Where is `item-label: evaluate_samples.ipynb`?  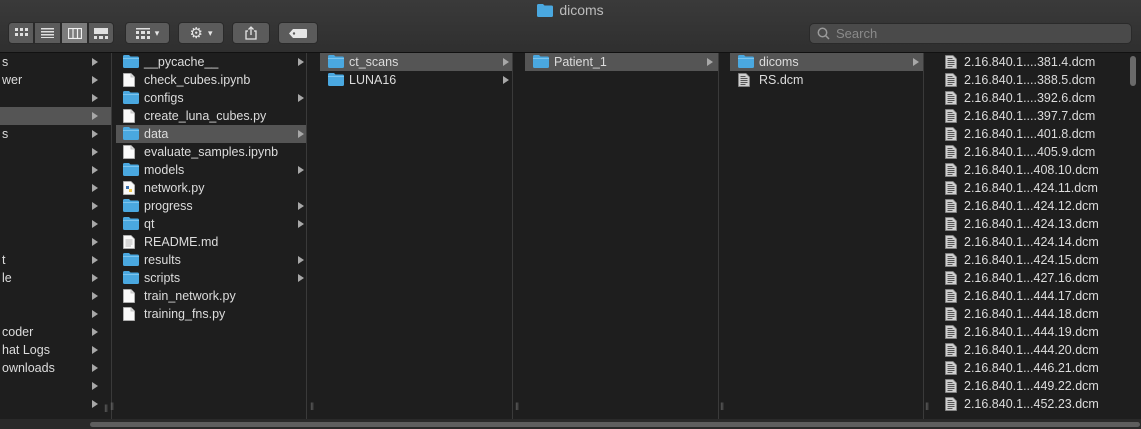
item-label: evaluate_samples.ipynb is located at coordinates (211, 152).